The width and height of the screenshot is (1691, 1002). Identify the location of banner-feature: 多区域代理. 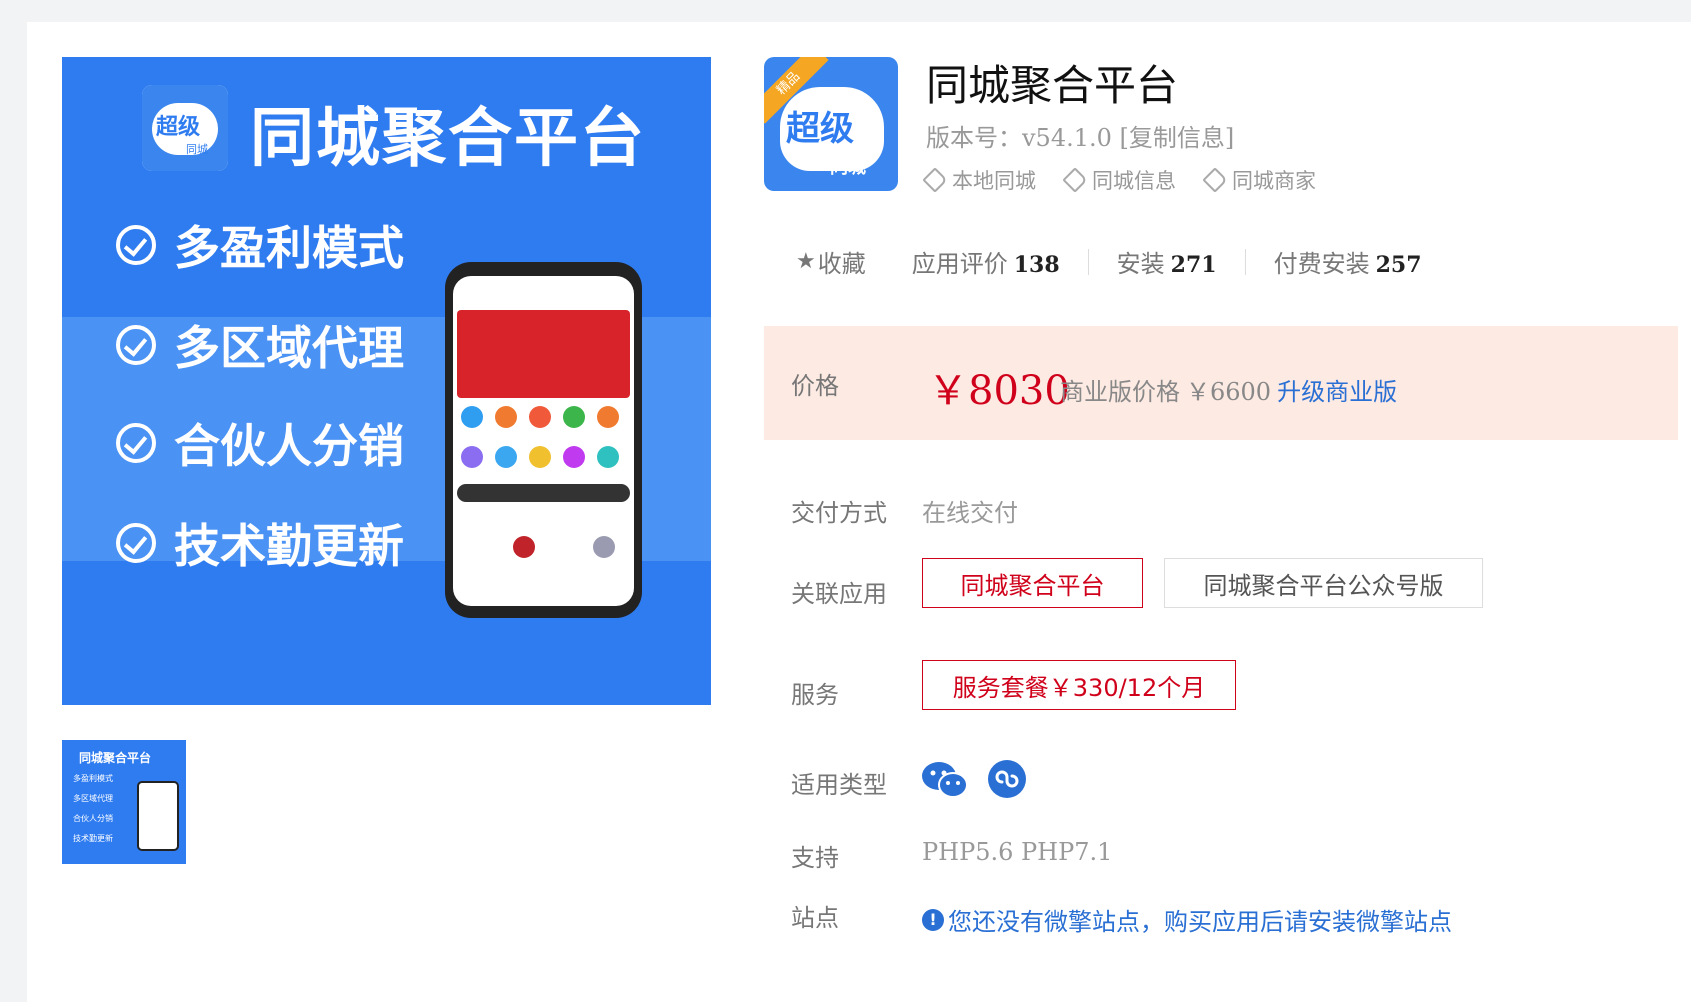
(260, 345).